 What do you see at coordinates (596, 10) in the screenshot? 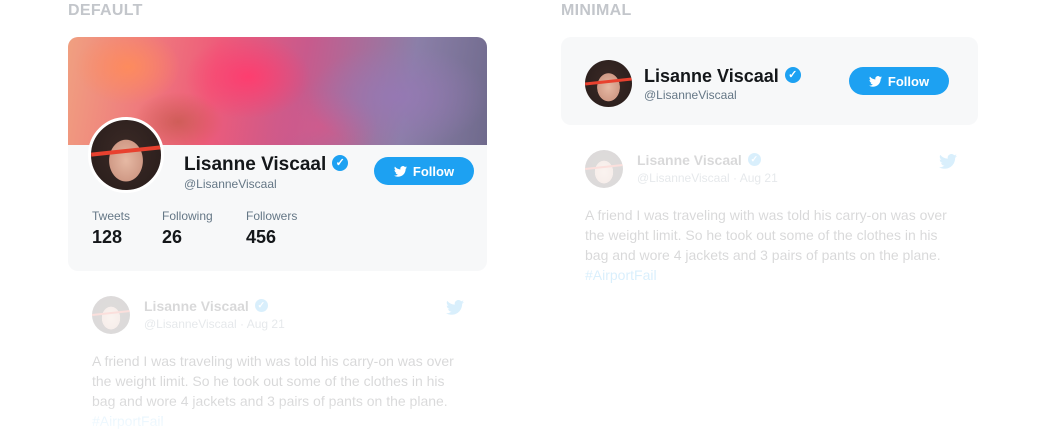
I see `section-label-minimal: MINIMAL` at bounding box center [596, 10].